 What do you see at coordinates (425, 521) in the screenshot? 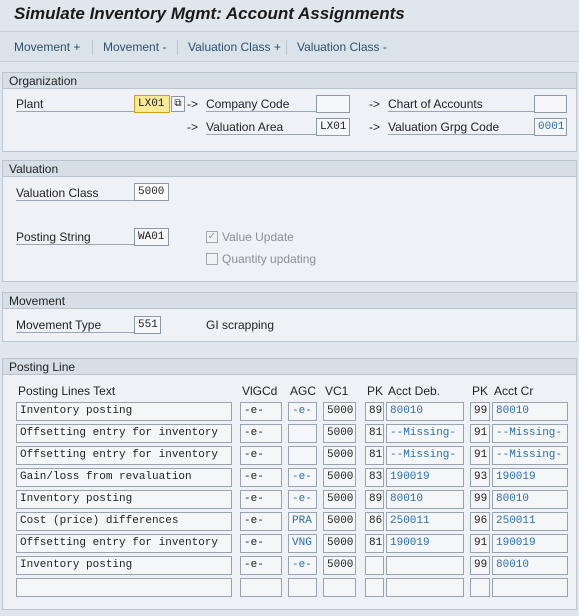
I see `acct-debit-cell: 250011` at bounding box center [425, 521].